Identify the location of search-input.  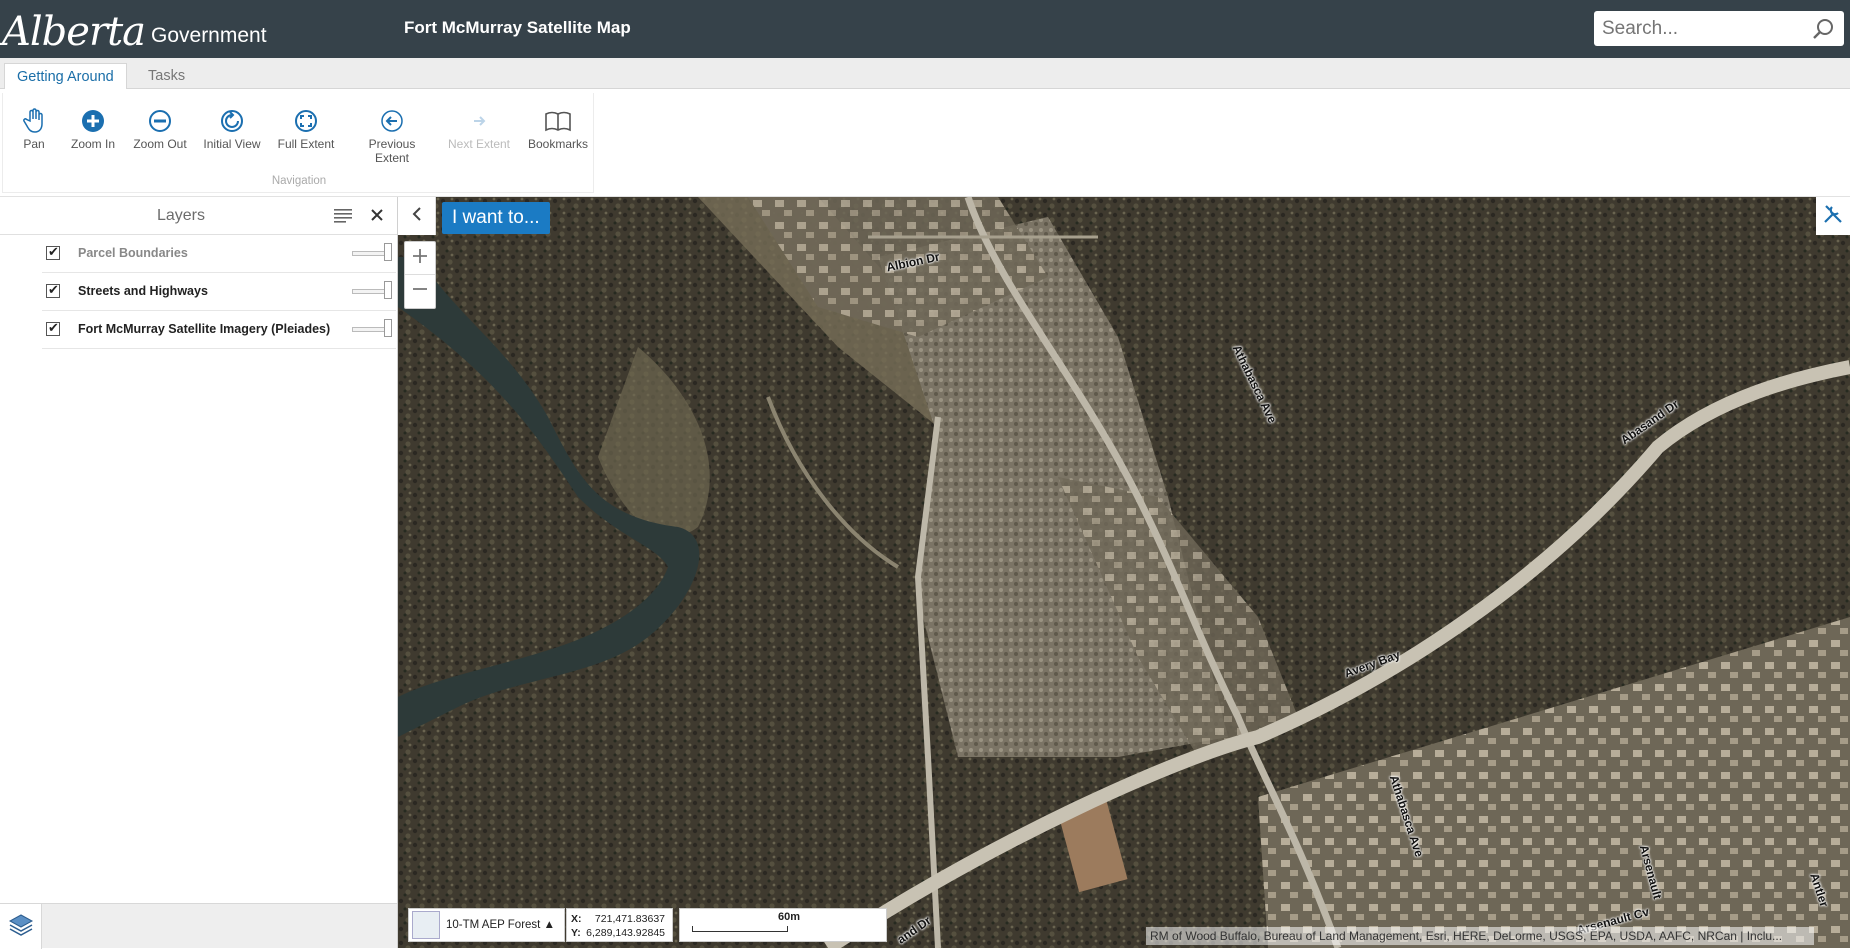
(1701, 28).